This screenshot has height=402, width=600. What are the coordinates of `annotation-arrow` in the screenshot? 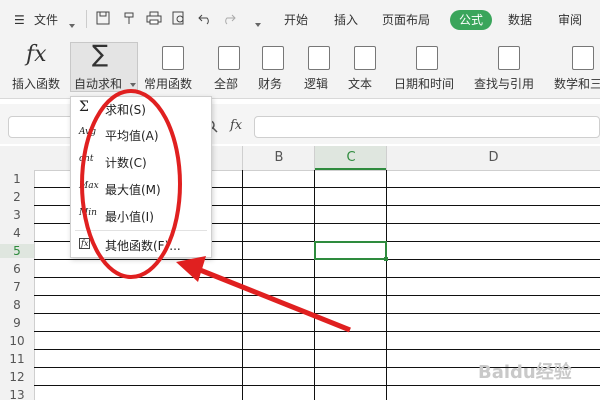 It's located at (275, 300).